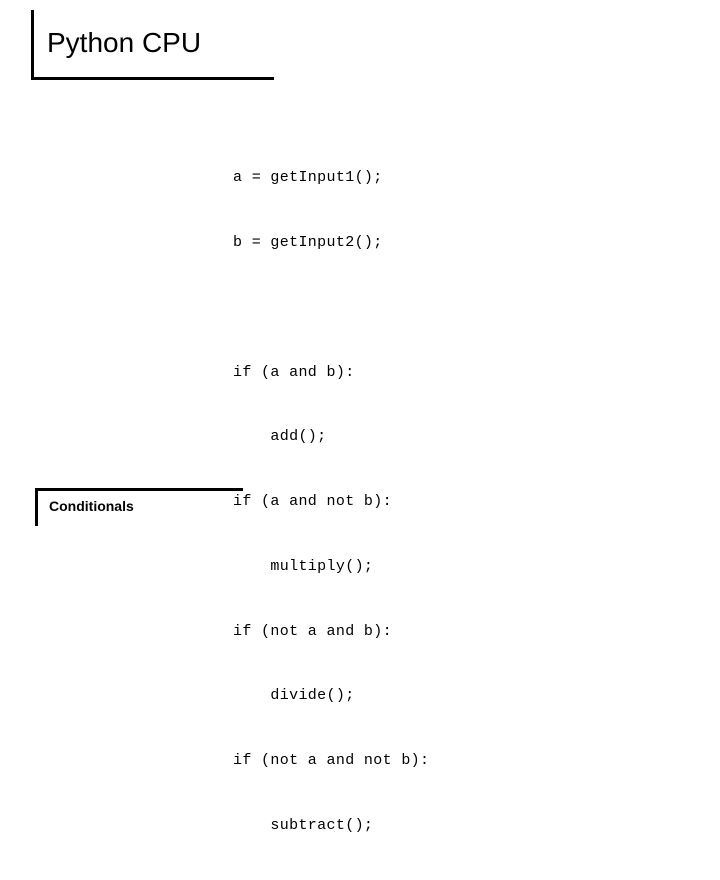 This screenshot has height=880, width=720. What do you see at coordinates (32, 45) in the screenshot?
I see `title-vertical-rule` at bounding box center [32, 45].